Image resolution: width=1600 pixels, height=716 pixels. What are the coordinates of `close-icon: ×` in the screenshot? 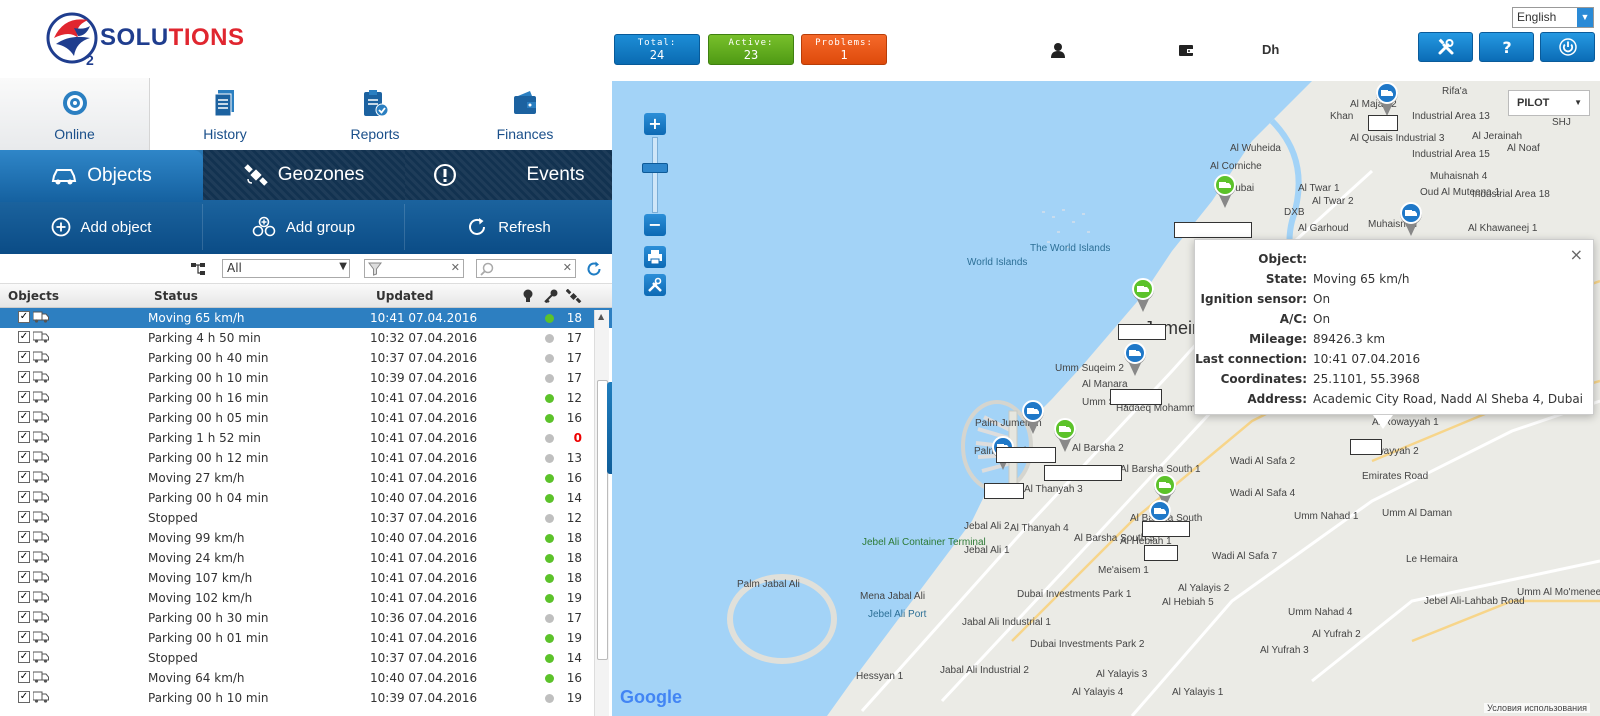 It's located at (1576, 254).